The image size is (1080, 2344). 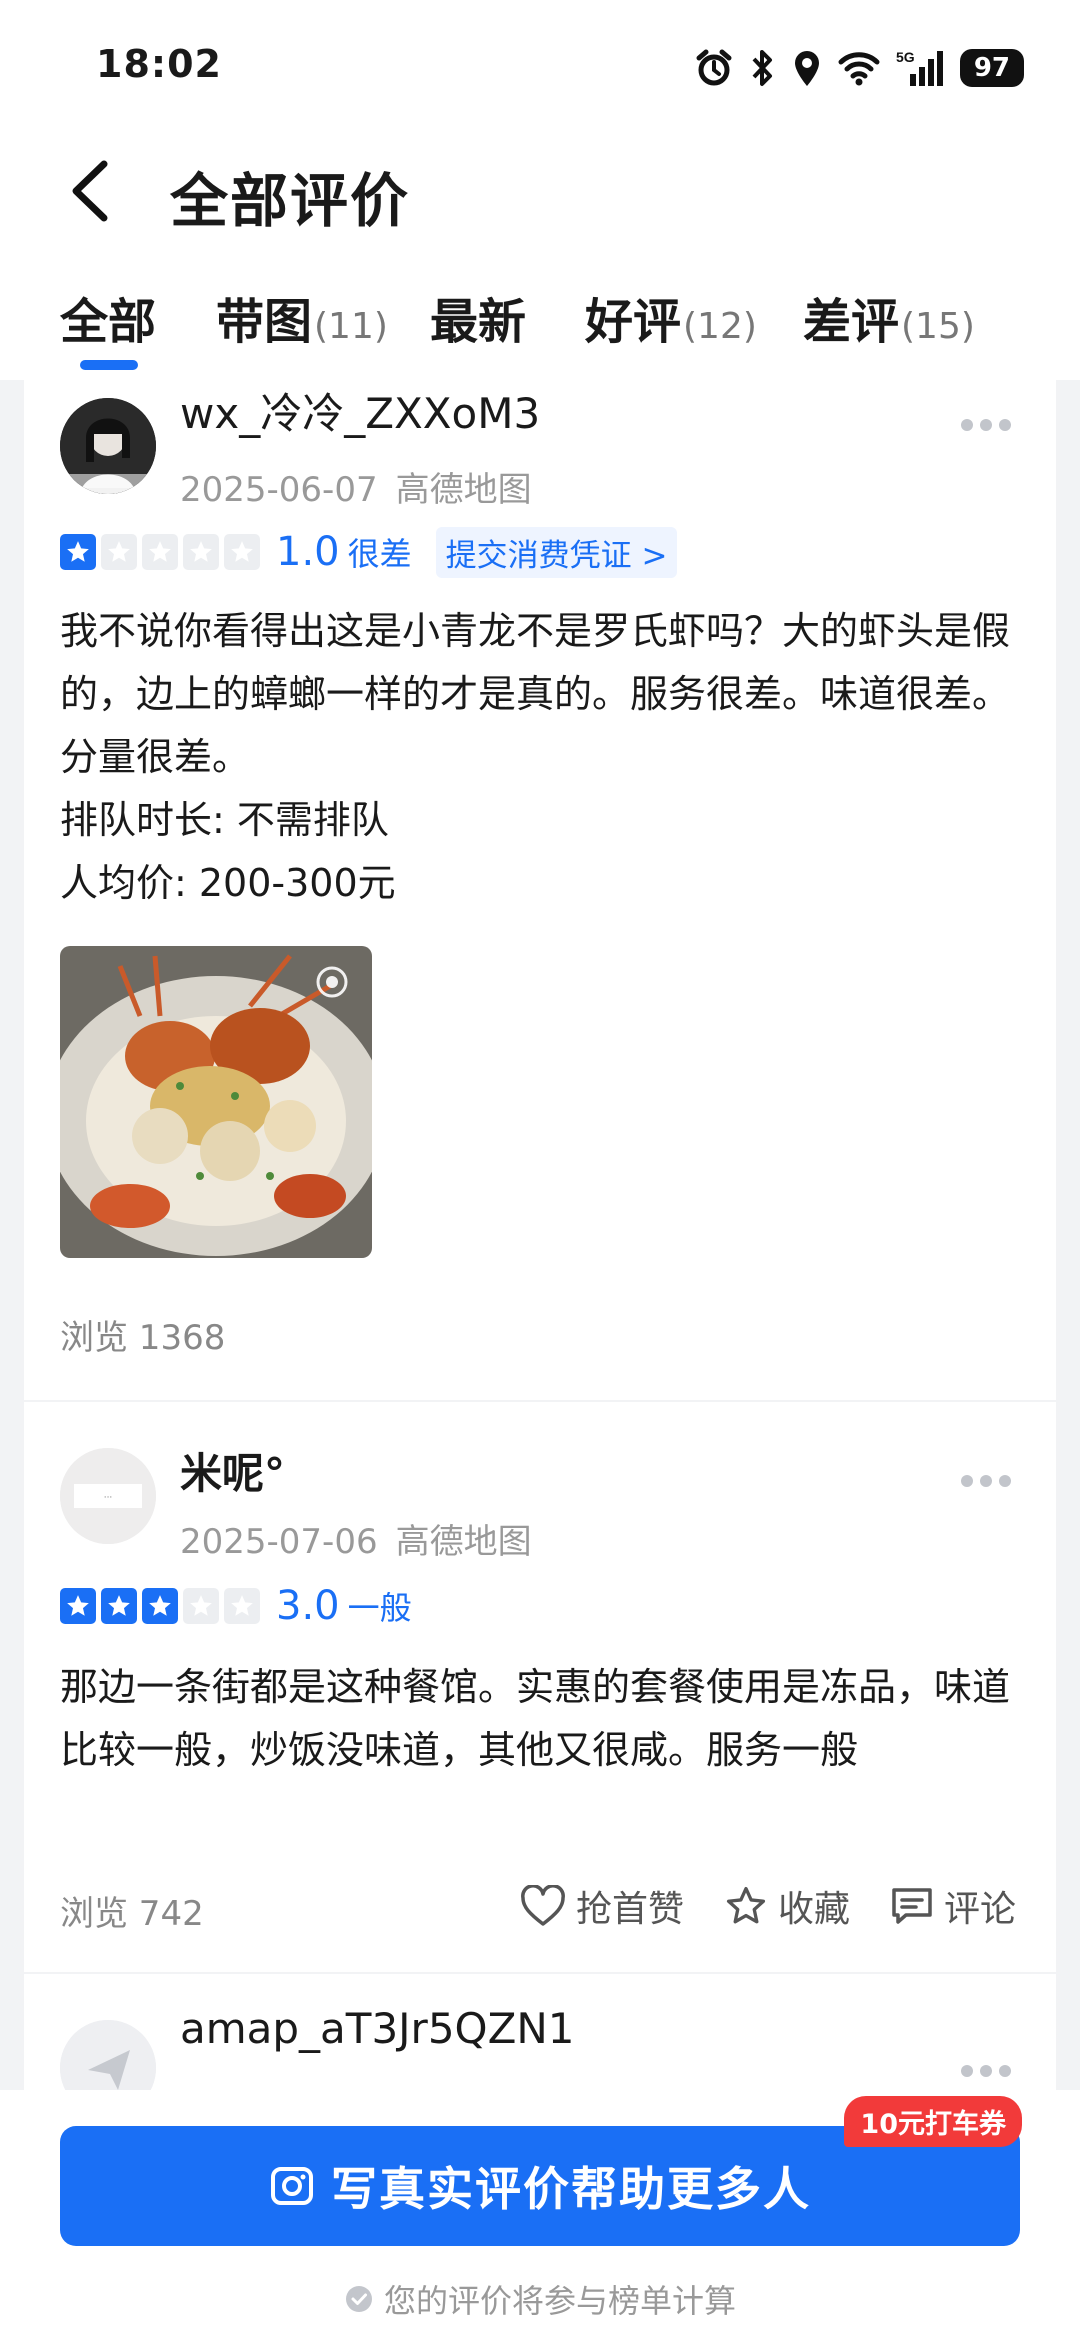 What do you see at coordinates (279, 490) in the screenshot?
I see `review-date: 2025-06-07` at bounding box center [279, 490].